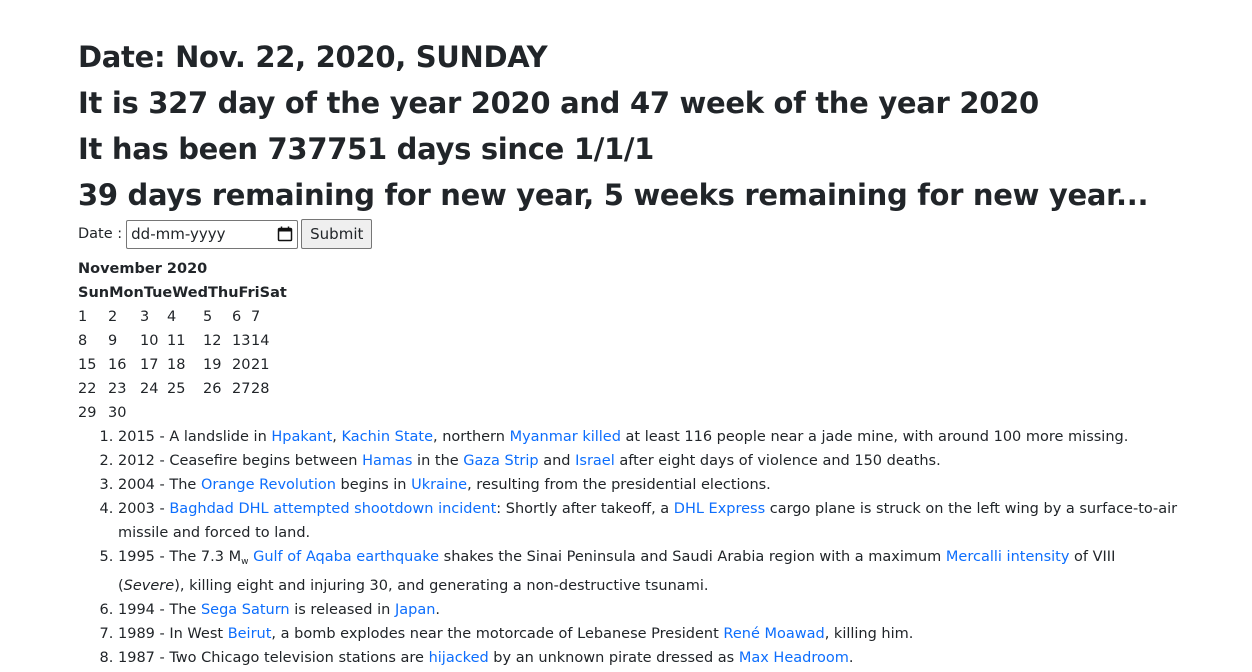  What do you see at coordinates (773, 634) in the screenshot?
I see `event-link: René Moawad` at bounding box center [773, 634].